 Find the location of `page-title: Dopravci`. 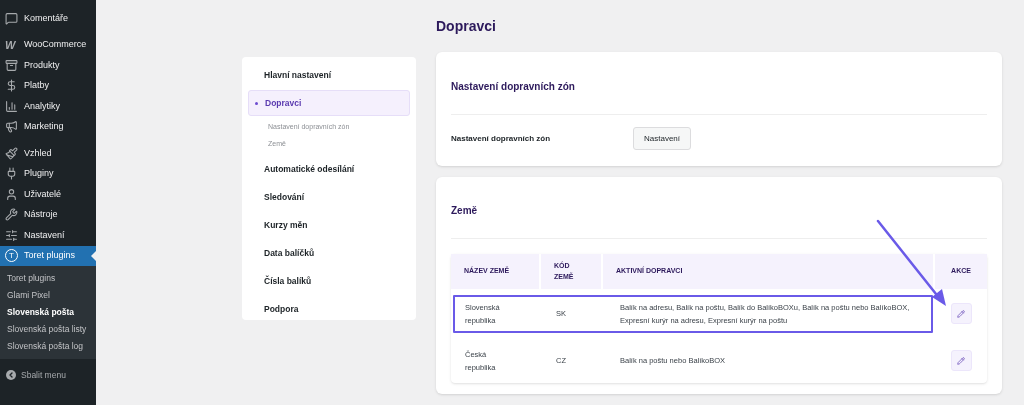

page-title: Dopravci is located at coordinates (466, 26).